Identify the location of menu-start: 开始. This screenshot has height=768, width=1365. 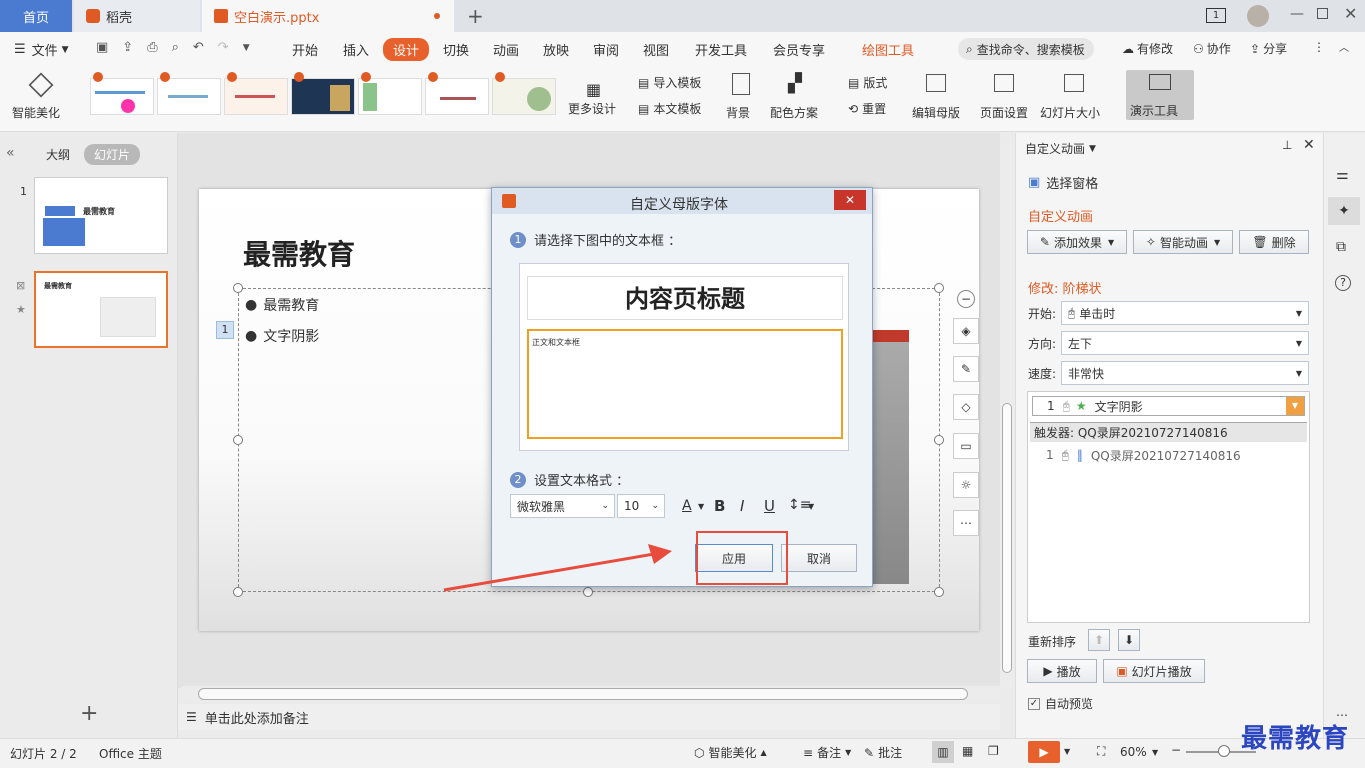
(305, 49).